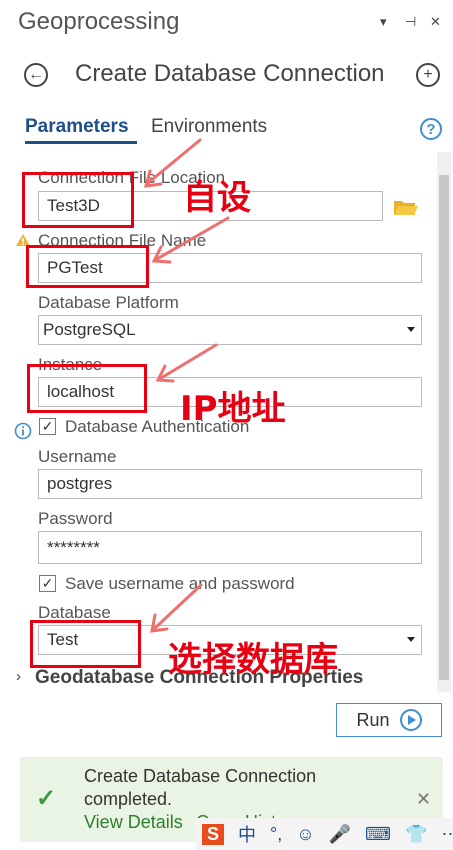 The width and height of the screenshot is (453, 850). What do you see at coordinates (217, 198) in the screenshot?
I see `annotation-custom: 自设` at bounding box center [217, 198].